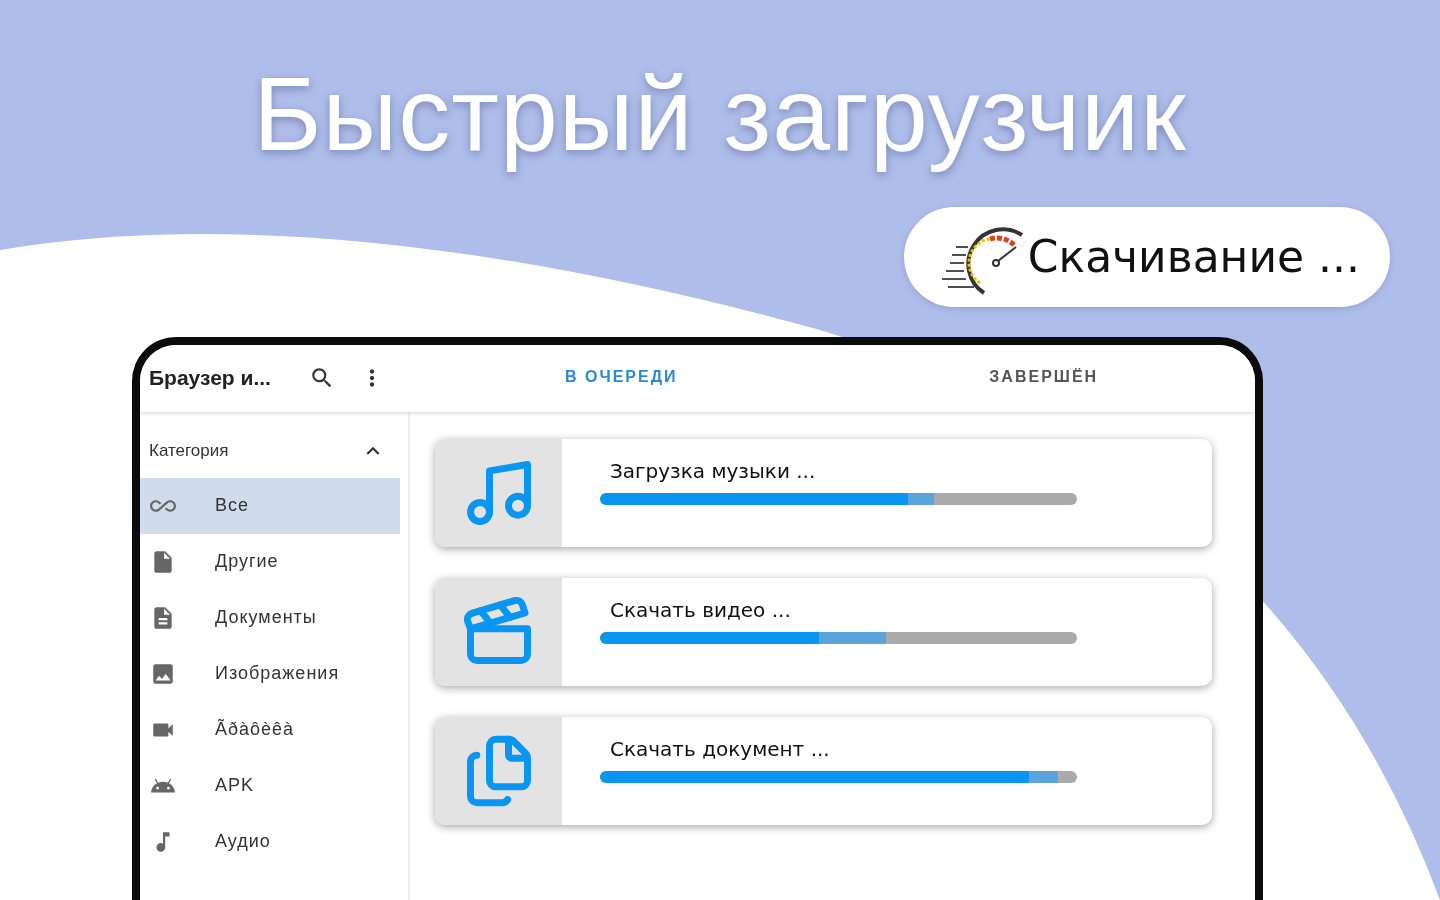 The width and height of the screenshot is (1440, 900). Describe the element at coordinates (270, 785) in the screenshot. I see `category-item: APK` at that location.